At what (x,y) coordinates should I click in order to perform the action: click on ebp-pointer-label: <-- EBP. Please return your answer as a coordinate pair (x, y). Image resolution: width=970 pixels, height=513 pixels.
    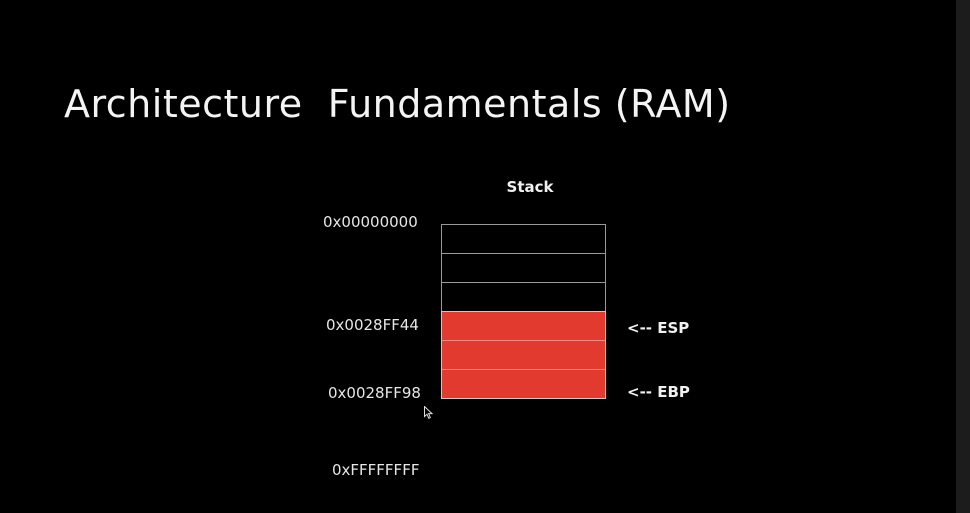
    Looking at the image, I should click on (658, 392).